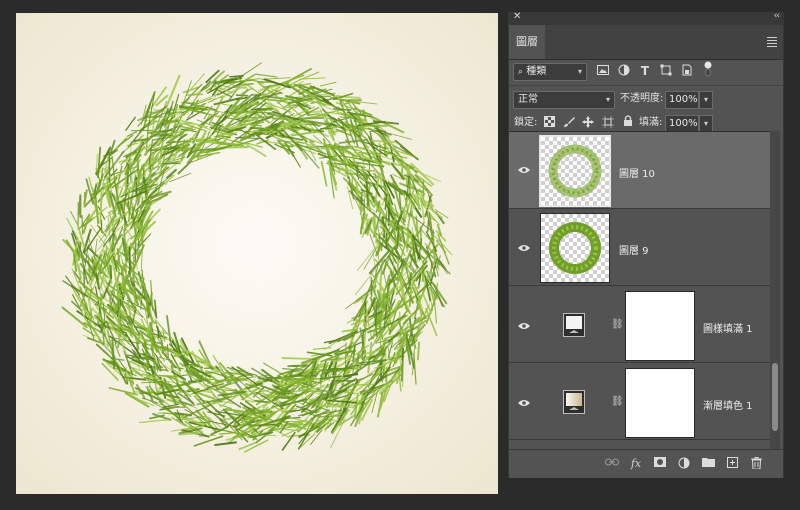 The width and height of the screenshot is (800, 510). What do you see at coordinates (706, 100) in the screenshot?
I see `opacity-dropdown-icon: ▾` at bounding box center [706, 100].